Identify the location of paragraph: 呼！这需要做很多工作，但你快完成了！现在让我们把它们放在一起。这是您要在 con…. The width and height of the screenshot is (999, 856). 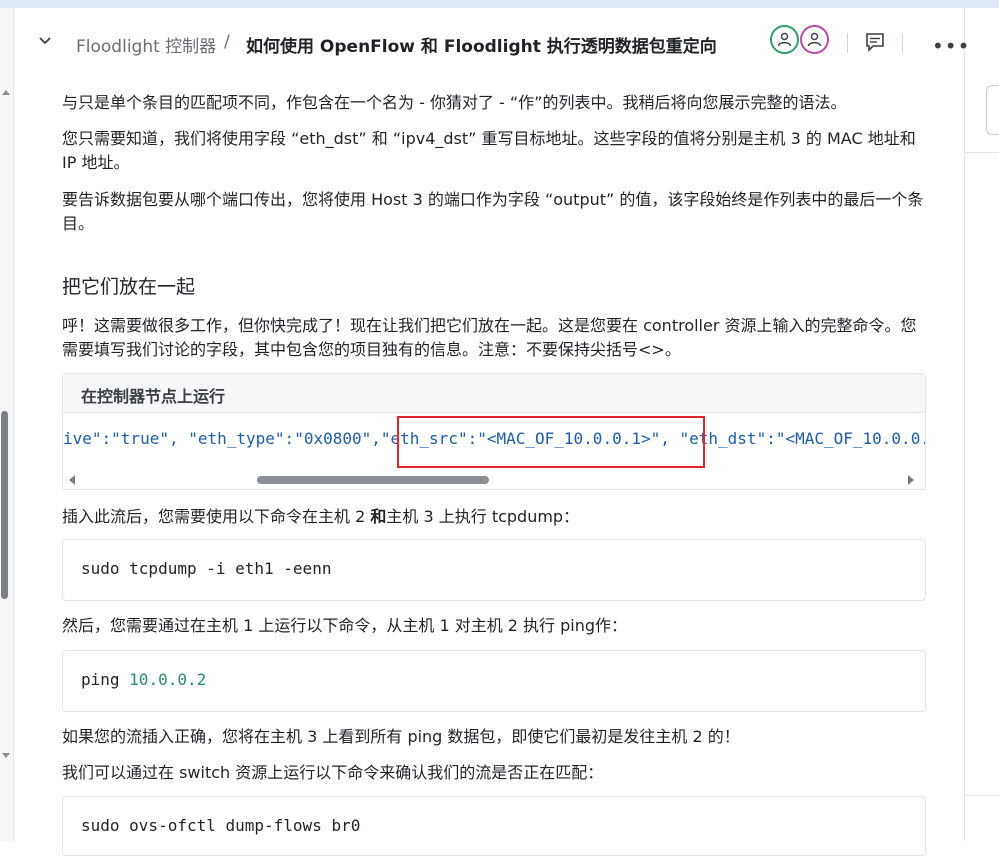
(489, 337).